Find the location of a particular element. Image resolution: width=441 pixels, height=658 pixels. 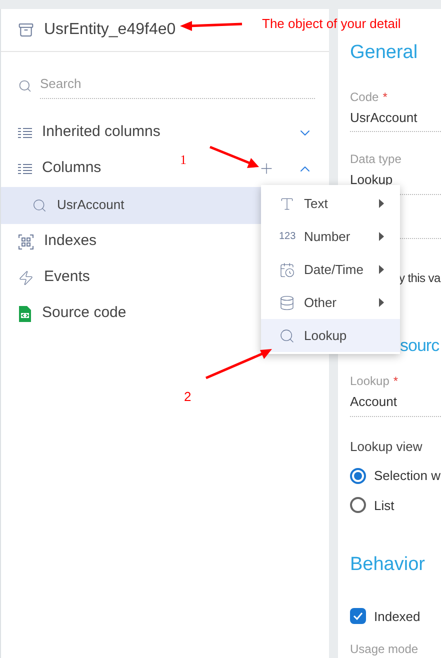

radio-label: List is located at coordinates (384, 505).